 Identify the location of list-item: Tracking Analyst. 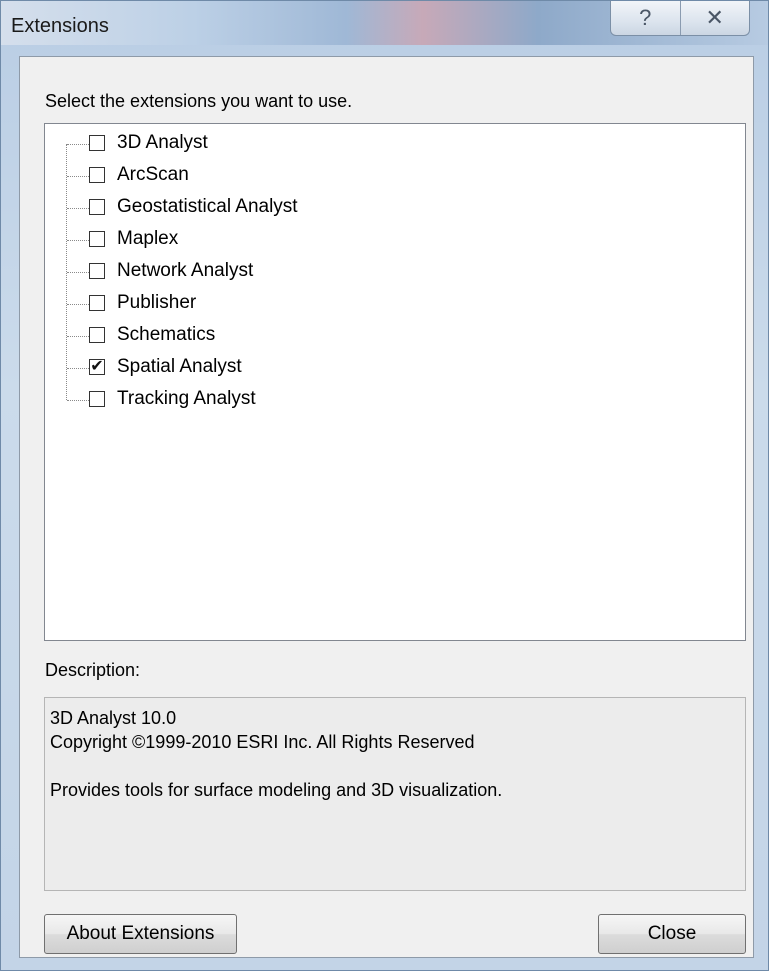
(395, 400).